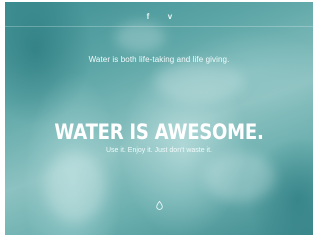 This screenshot has height=240, width=320. I want to click on facebook-icon: f, so click(148, 16).